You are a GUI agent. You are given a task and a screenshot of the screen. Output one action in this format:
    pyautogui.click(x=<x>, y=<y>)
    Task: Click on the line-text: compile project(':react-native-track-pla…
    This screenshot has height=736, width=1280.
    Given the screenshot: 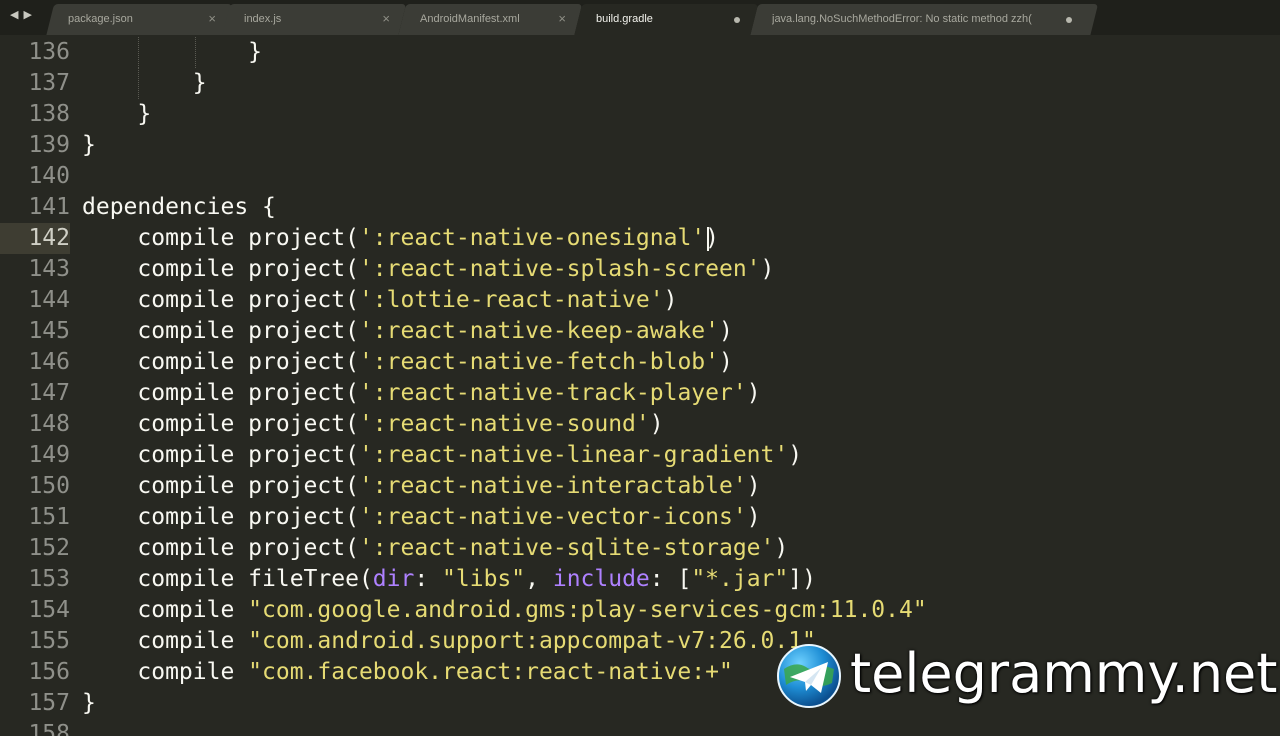 What is the action you would take?
    pyautogui.click(x=421, y=393)
    